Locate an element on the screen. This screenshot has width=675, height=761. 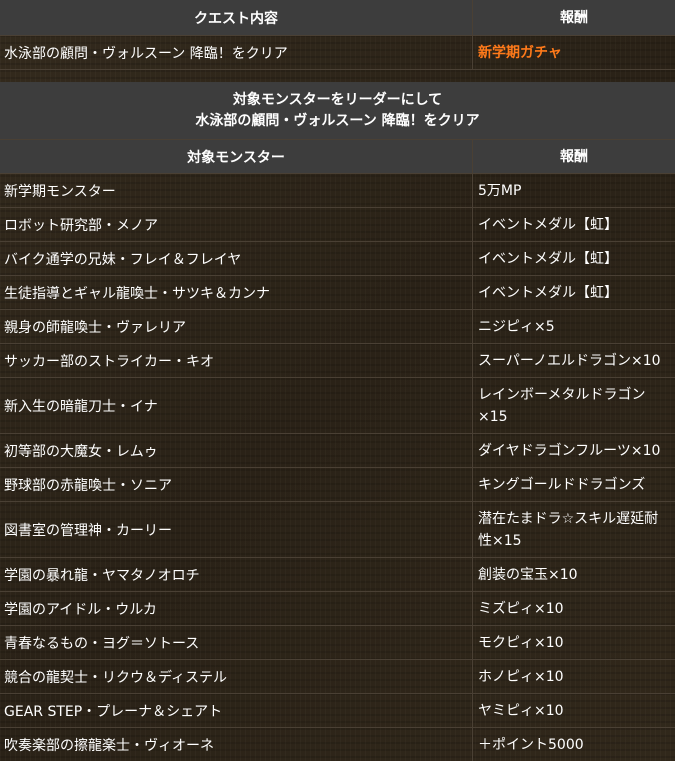
quest-table-header: クエスト内容 報酬 is located at coordinates (337, 18).